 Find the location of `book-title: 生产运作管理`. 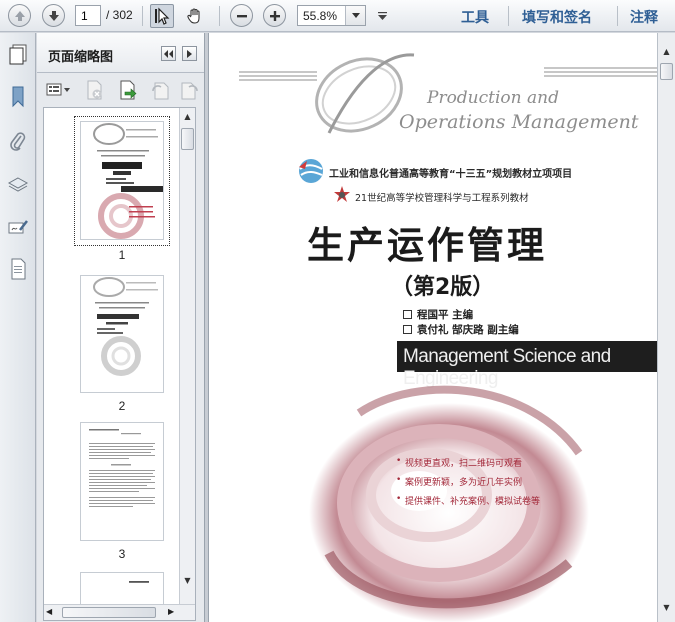

book-title: 生产运作管理 is located at coordinates (427, 245).